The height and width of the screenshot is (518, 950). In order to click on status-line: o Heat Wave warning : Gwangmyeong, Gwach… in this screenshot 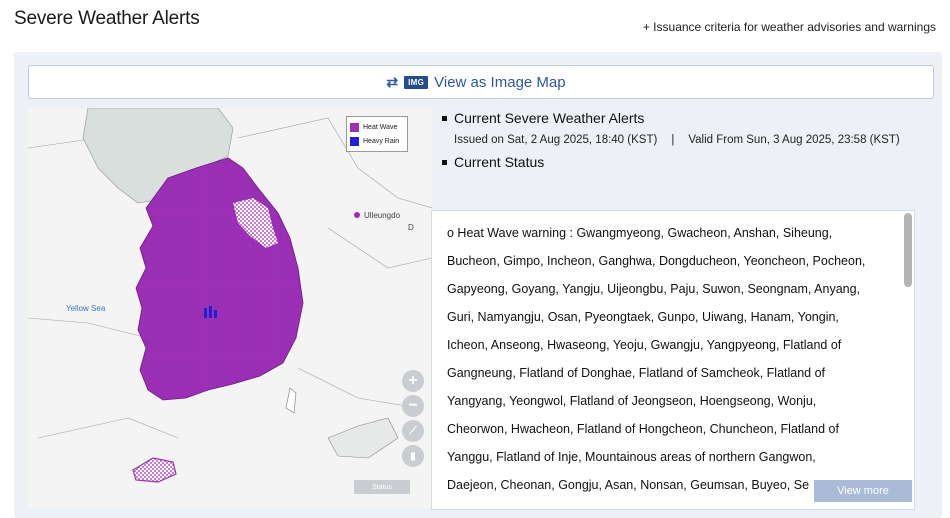, I will do `click(640, 233)`.